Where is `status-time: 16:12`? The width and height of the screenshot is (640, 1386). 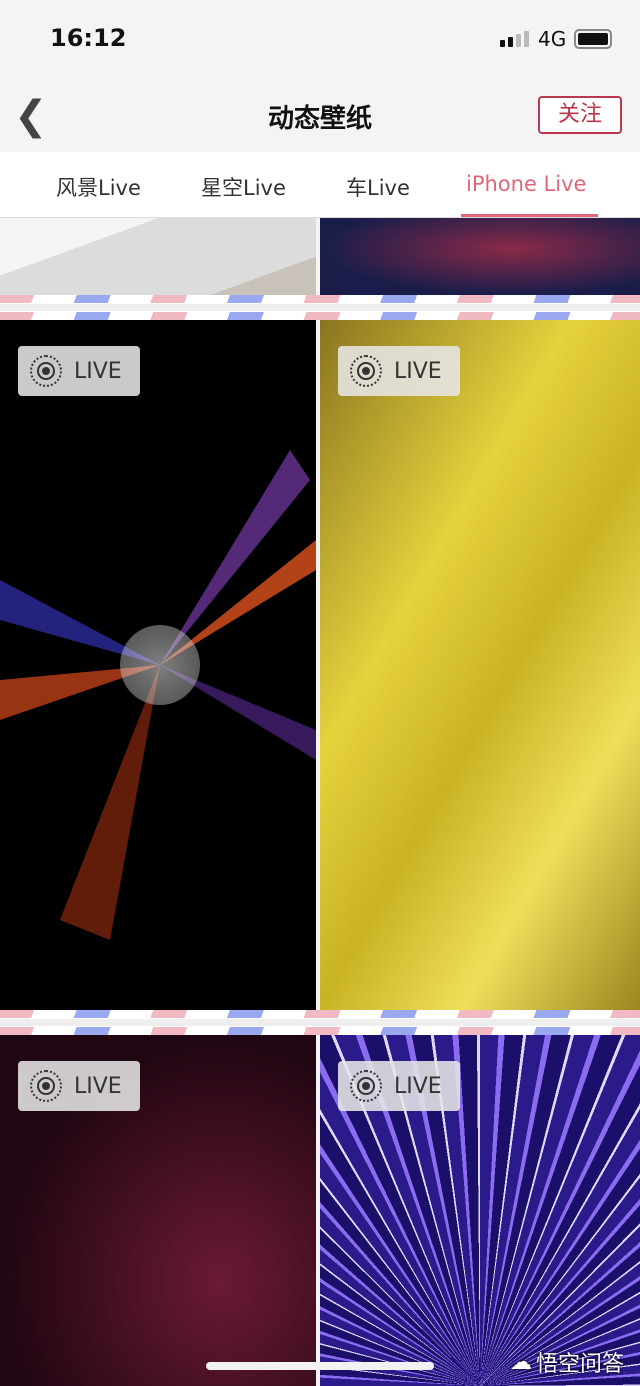
status-time: 16:12 is located at coordinates (88, 38).